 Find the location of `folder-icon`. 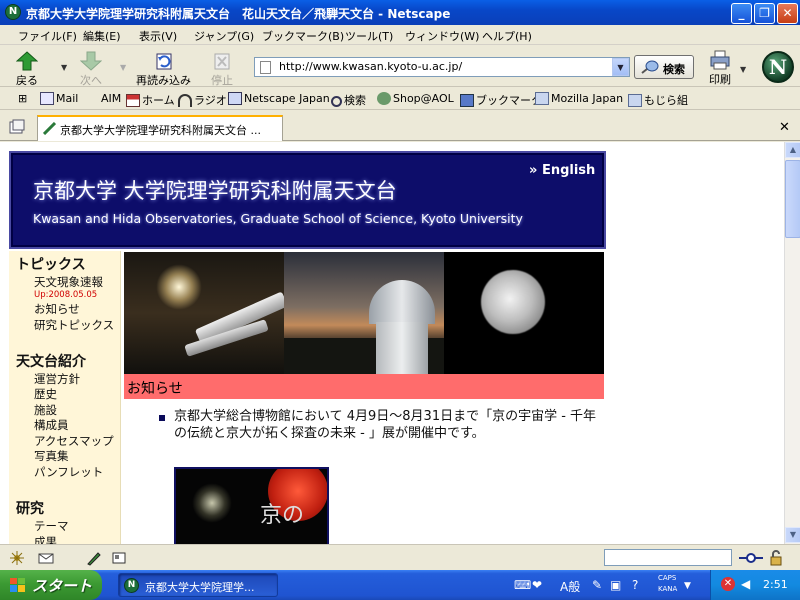

folder-icon is located at coordinates (542, 98).